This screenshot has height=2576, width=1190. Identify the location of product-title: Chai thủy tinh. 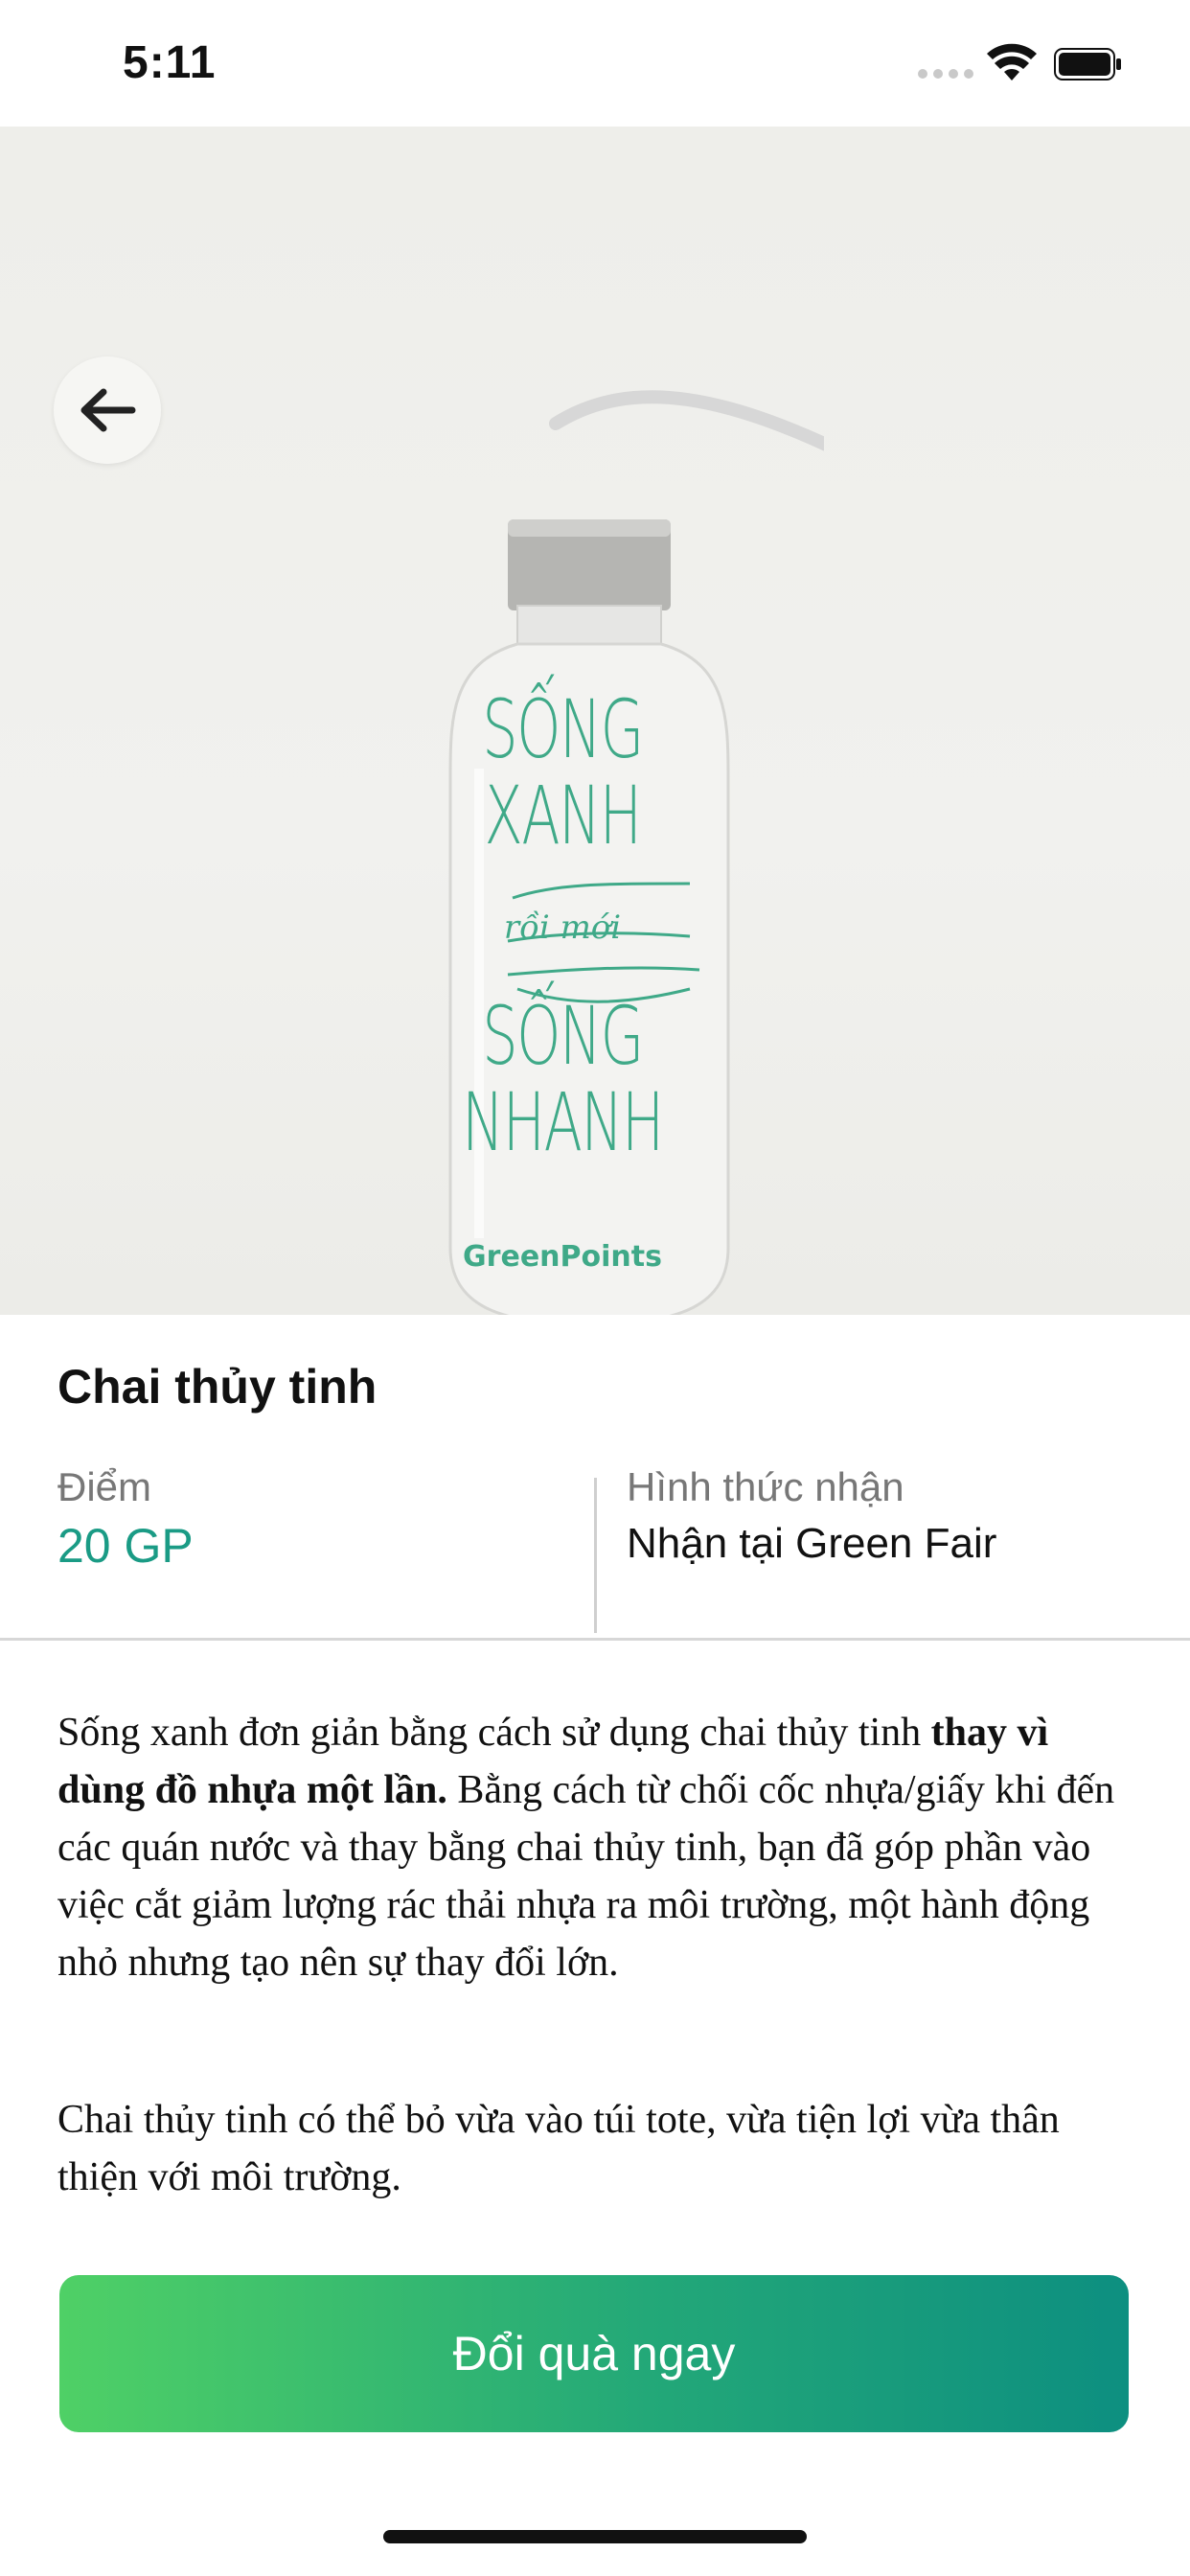
(218, 1387).